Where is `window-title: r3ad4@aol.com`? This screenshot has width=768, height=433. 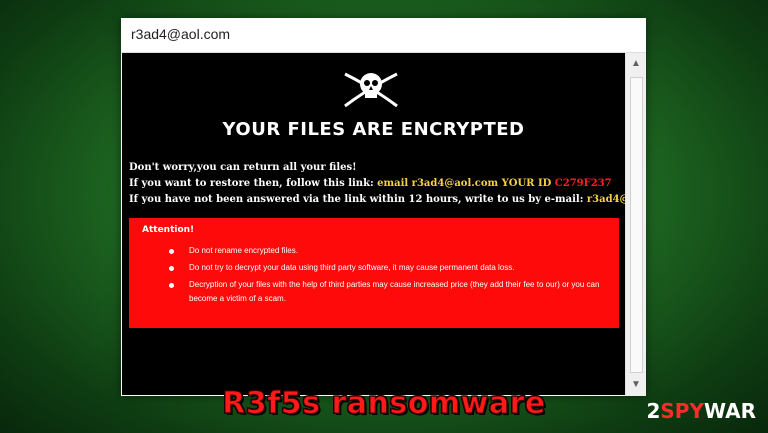 window-title: r3ad4@aol.com is located at coordinates (181, 34).